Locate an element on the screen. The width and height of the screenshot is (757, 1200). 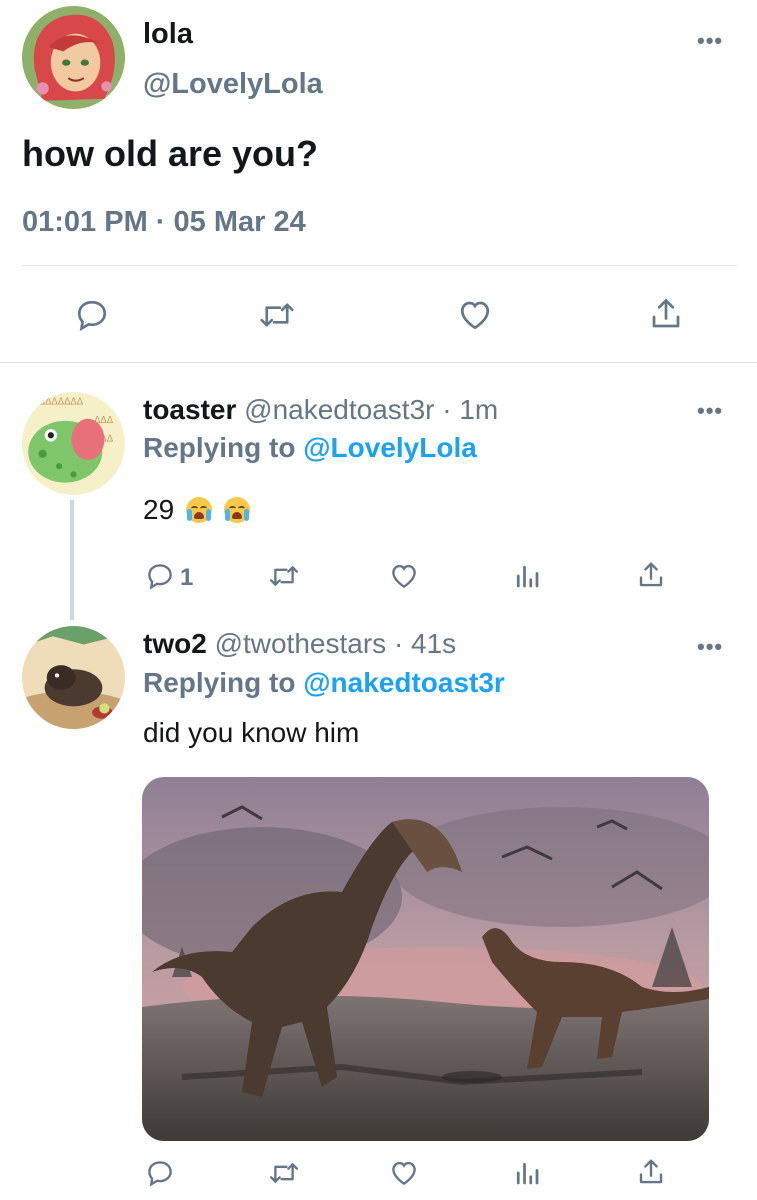
avatar-lola is located at coordinates (73, 57).